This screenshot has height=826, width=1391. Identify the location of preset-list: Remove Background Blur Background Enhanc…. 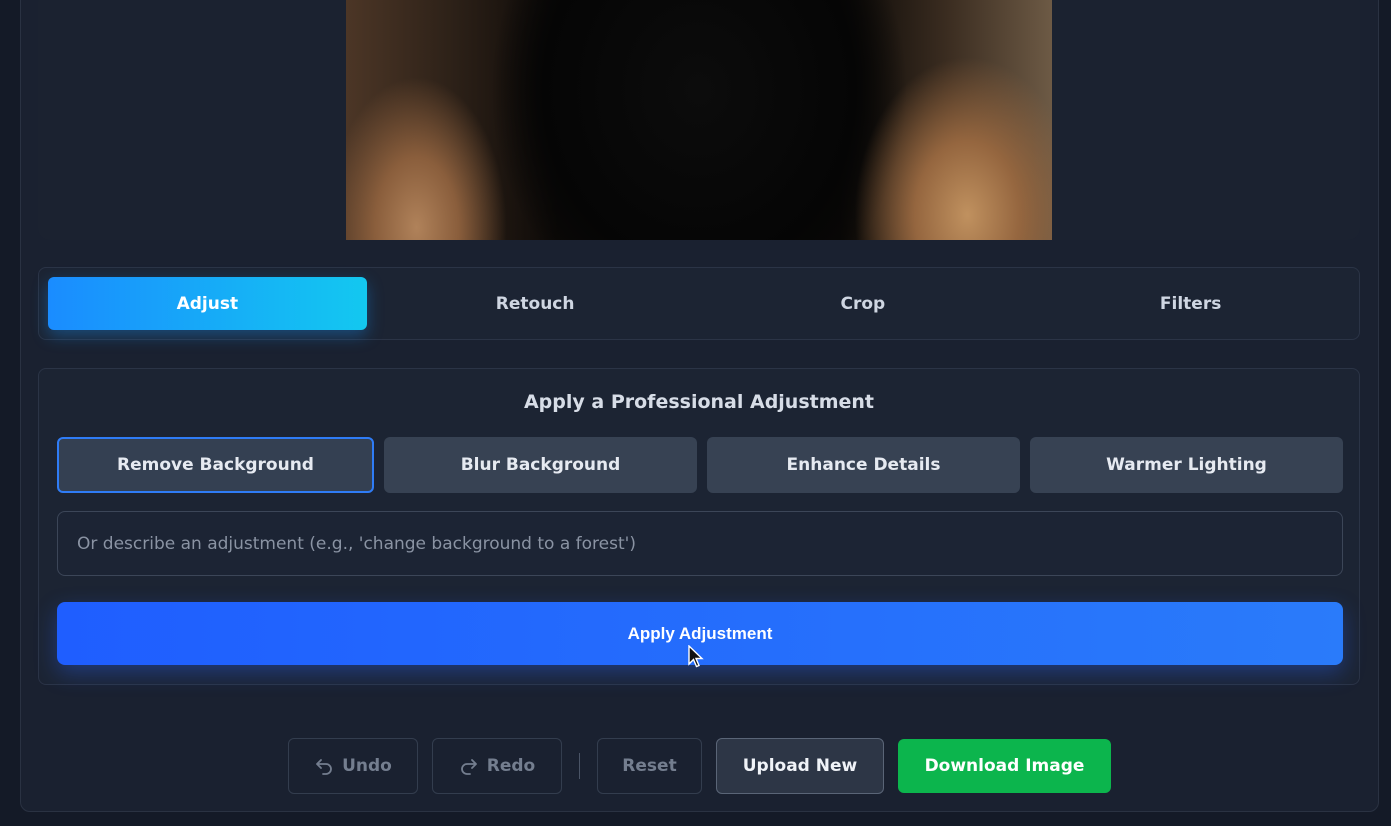
(700, 465).